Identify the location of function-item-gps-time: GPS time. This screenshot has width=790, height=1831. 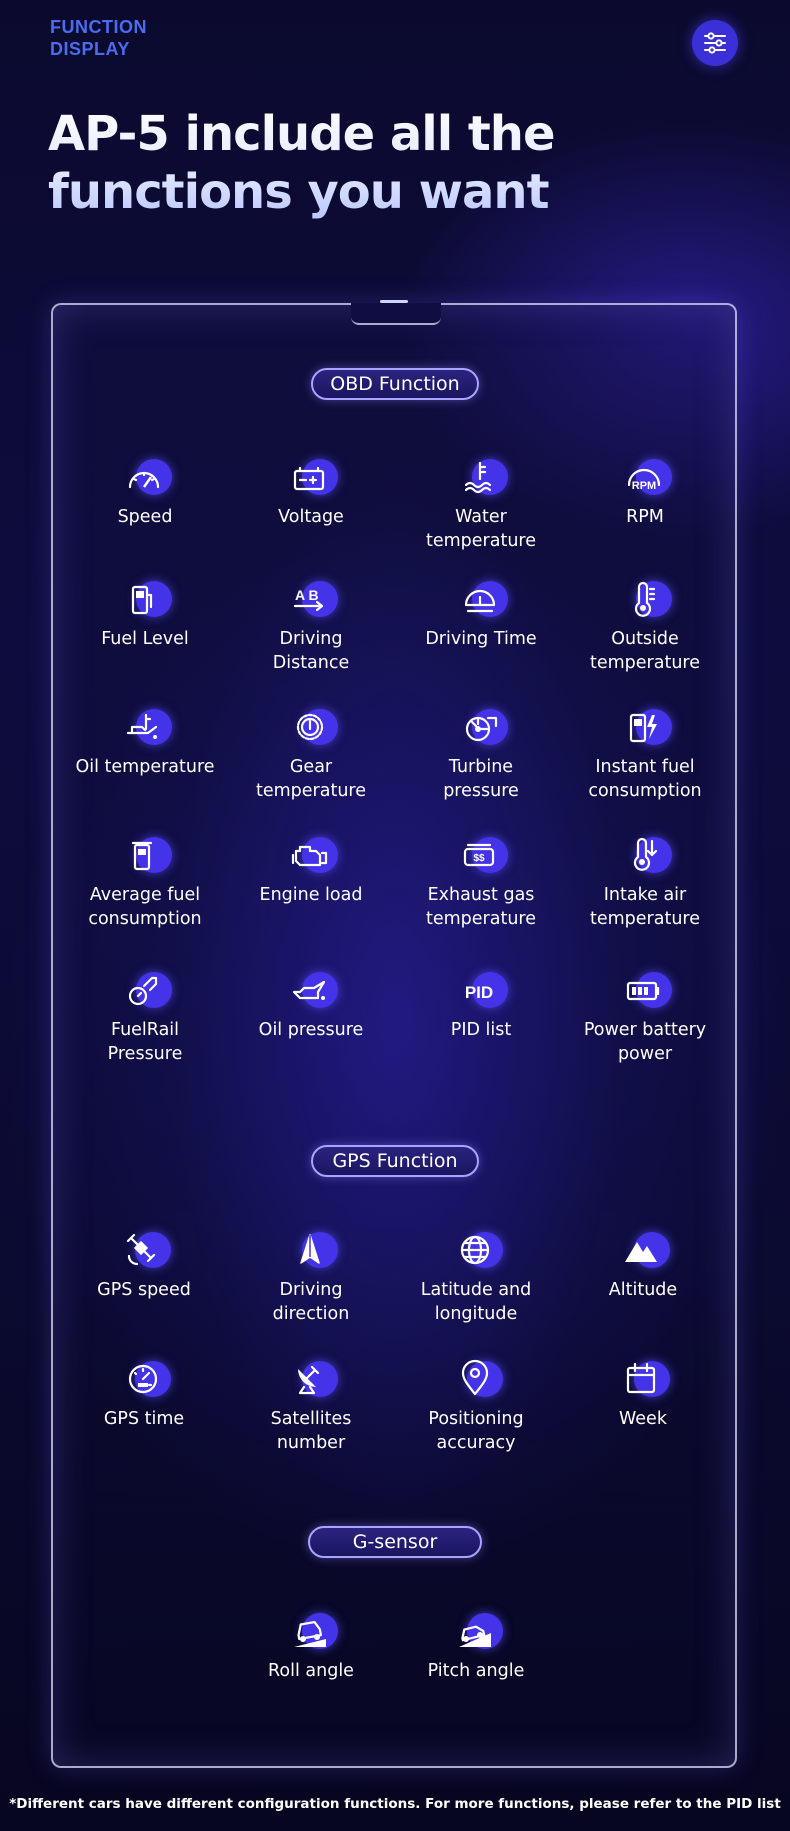
(144, 1394).